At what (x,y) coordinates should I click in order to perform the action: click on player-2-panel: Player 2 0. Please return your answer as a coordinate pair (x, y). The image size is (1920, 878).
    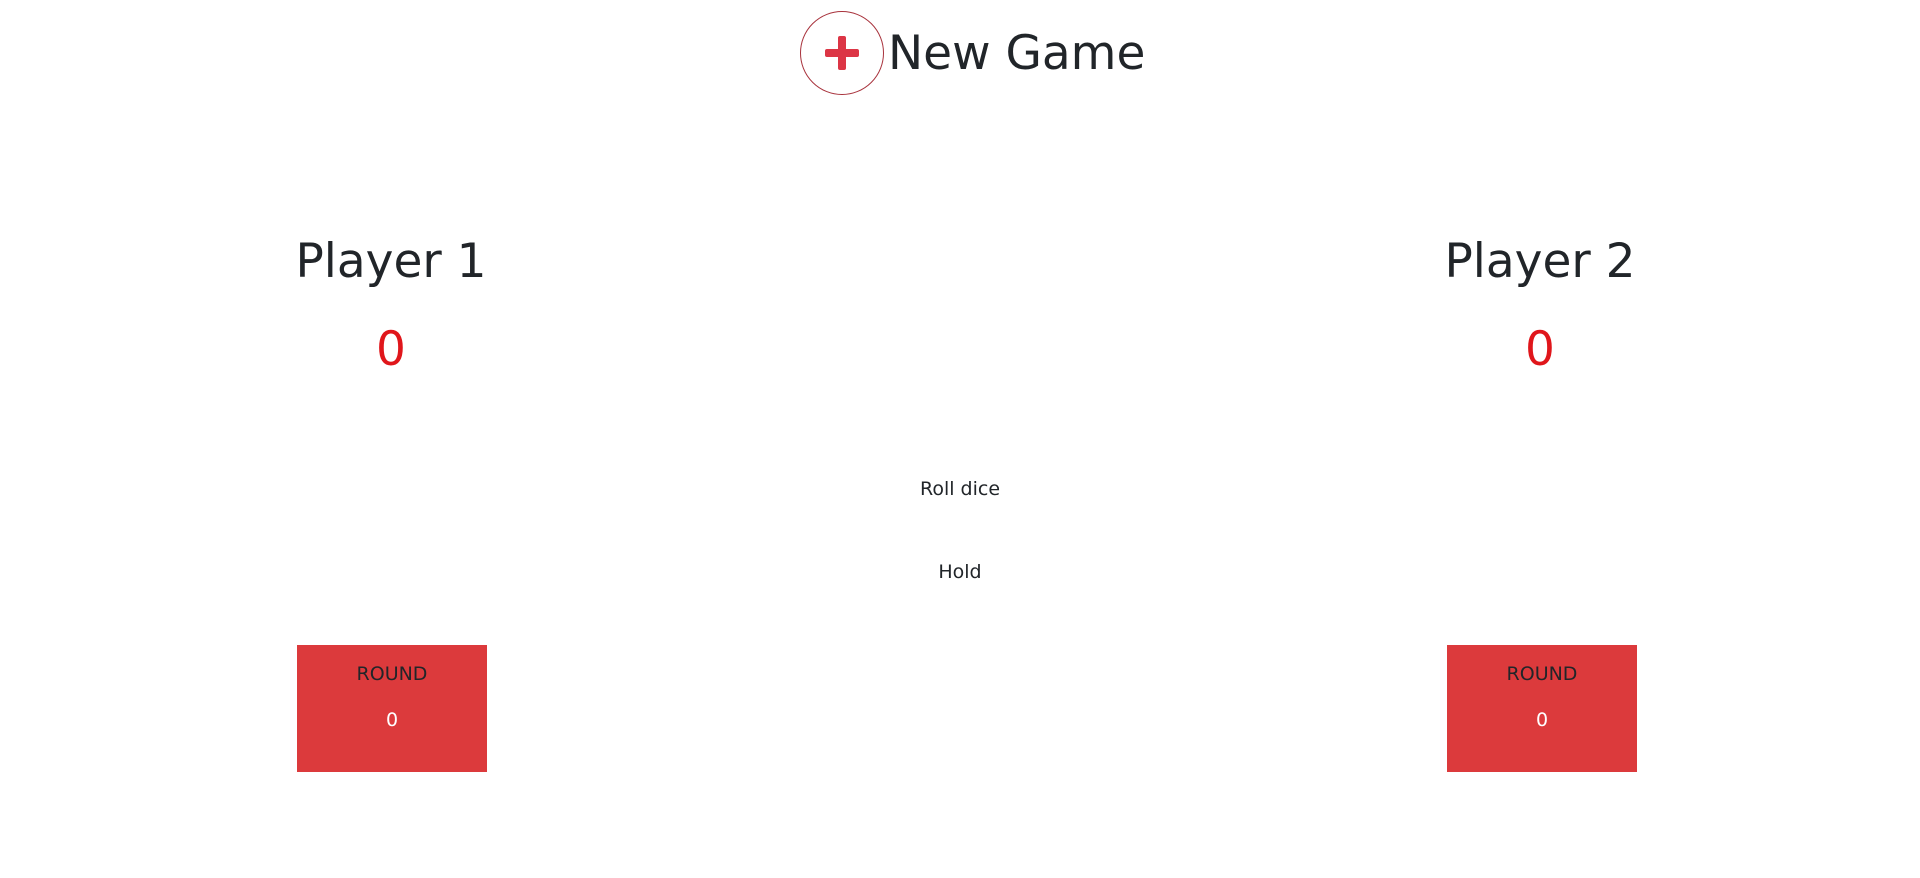
    Looking at the image, I should click on (1540, 303).